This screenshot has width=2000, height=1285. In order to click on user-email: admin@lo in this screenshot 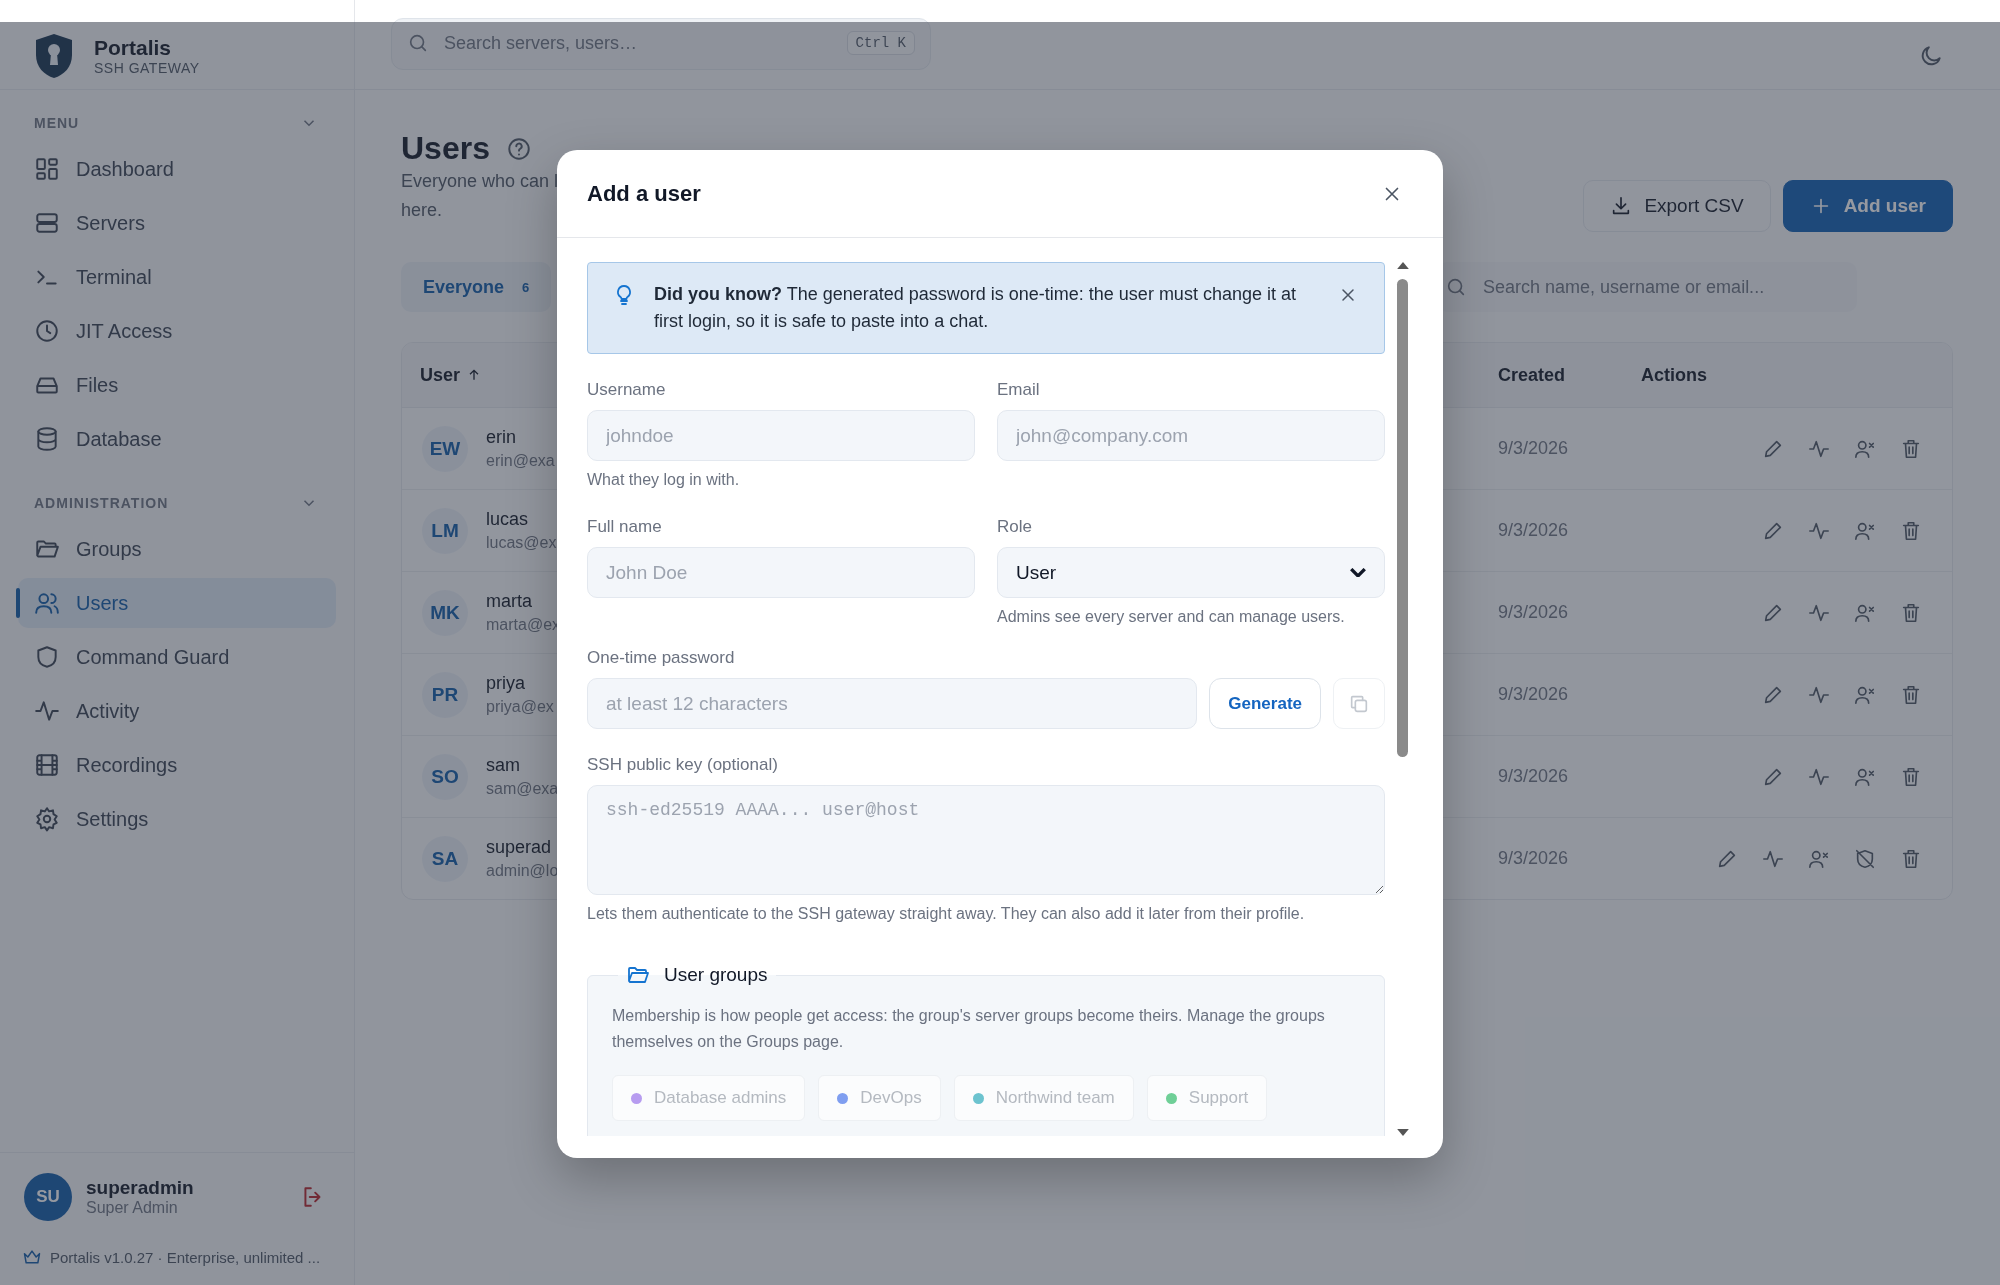, I will do `click(522, 871)`.